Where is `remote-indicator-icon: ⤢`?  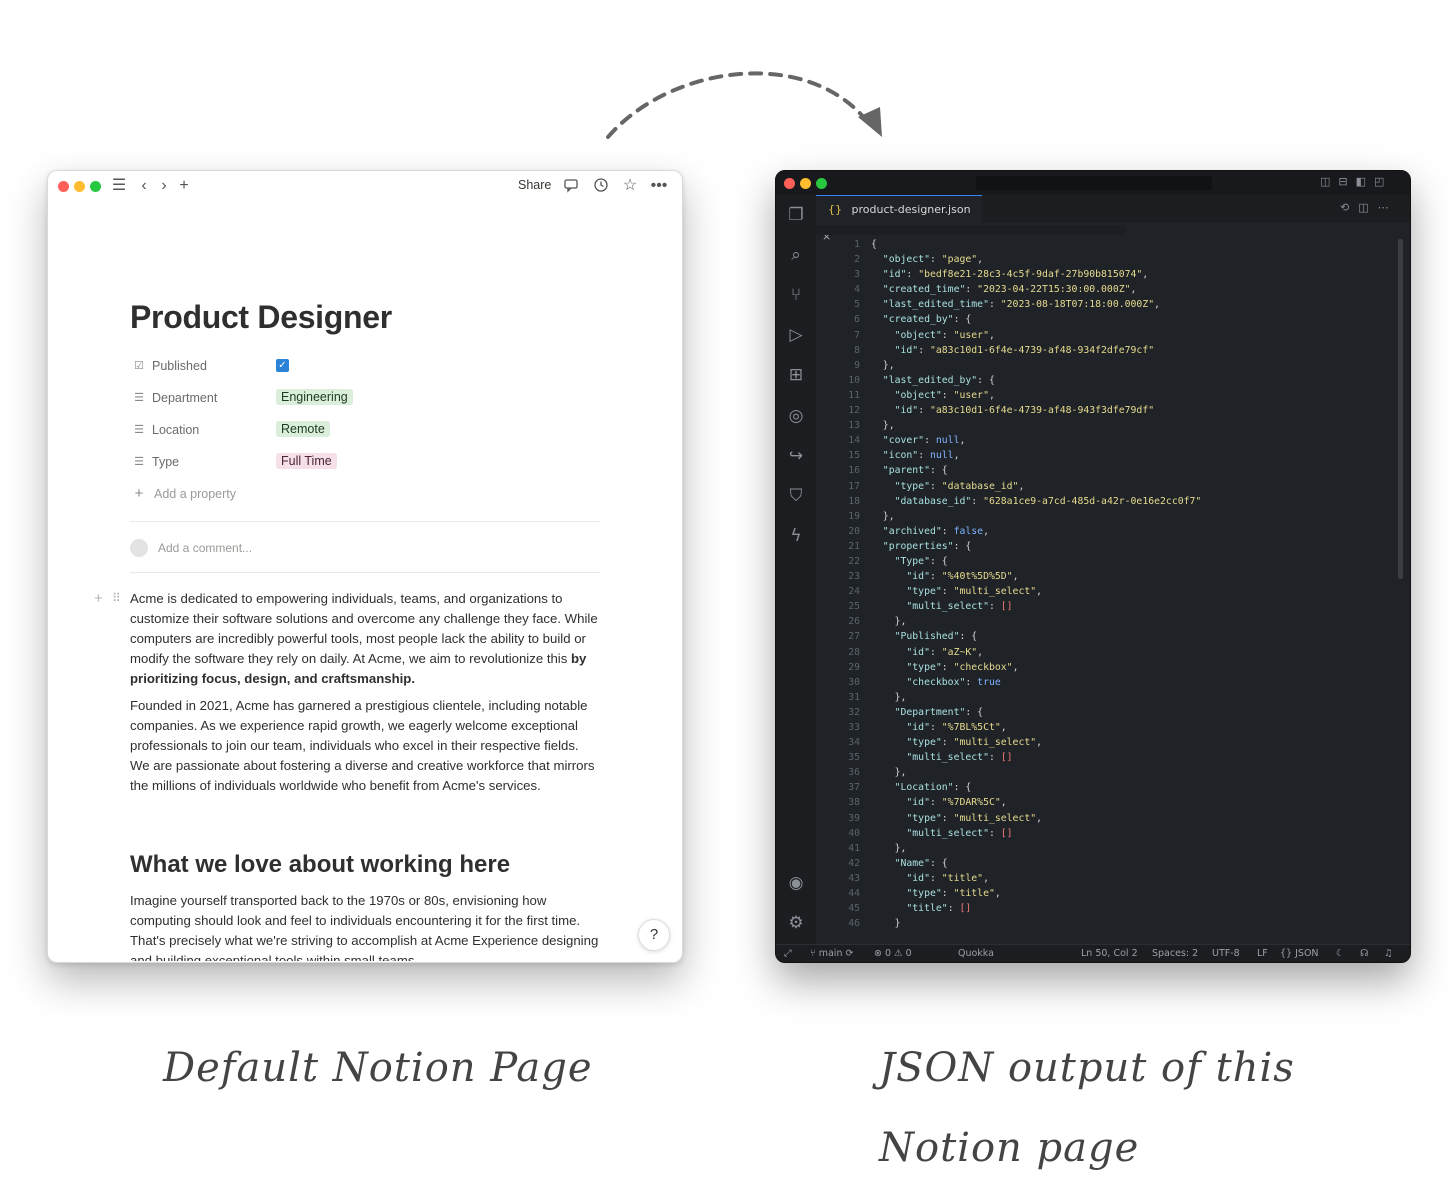 remote-indicator-icon: ⤢ is located at coordinates (788, 953).